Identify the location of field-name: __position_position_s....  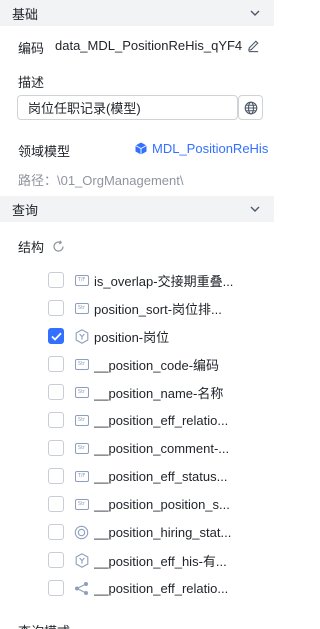
(162, 504).